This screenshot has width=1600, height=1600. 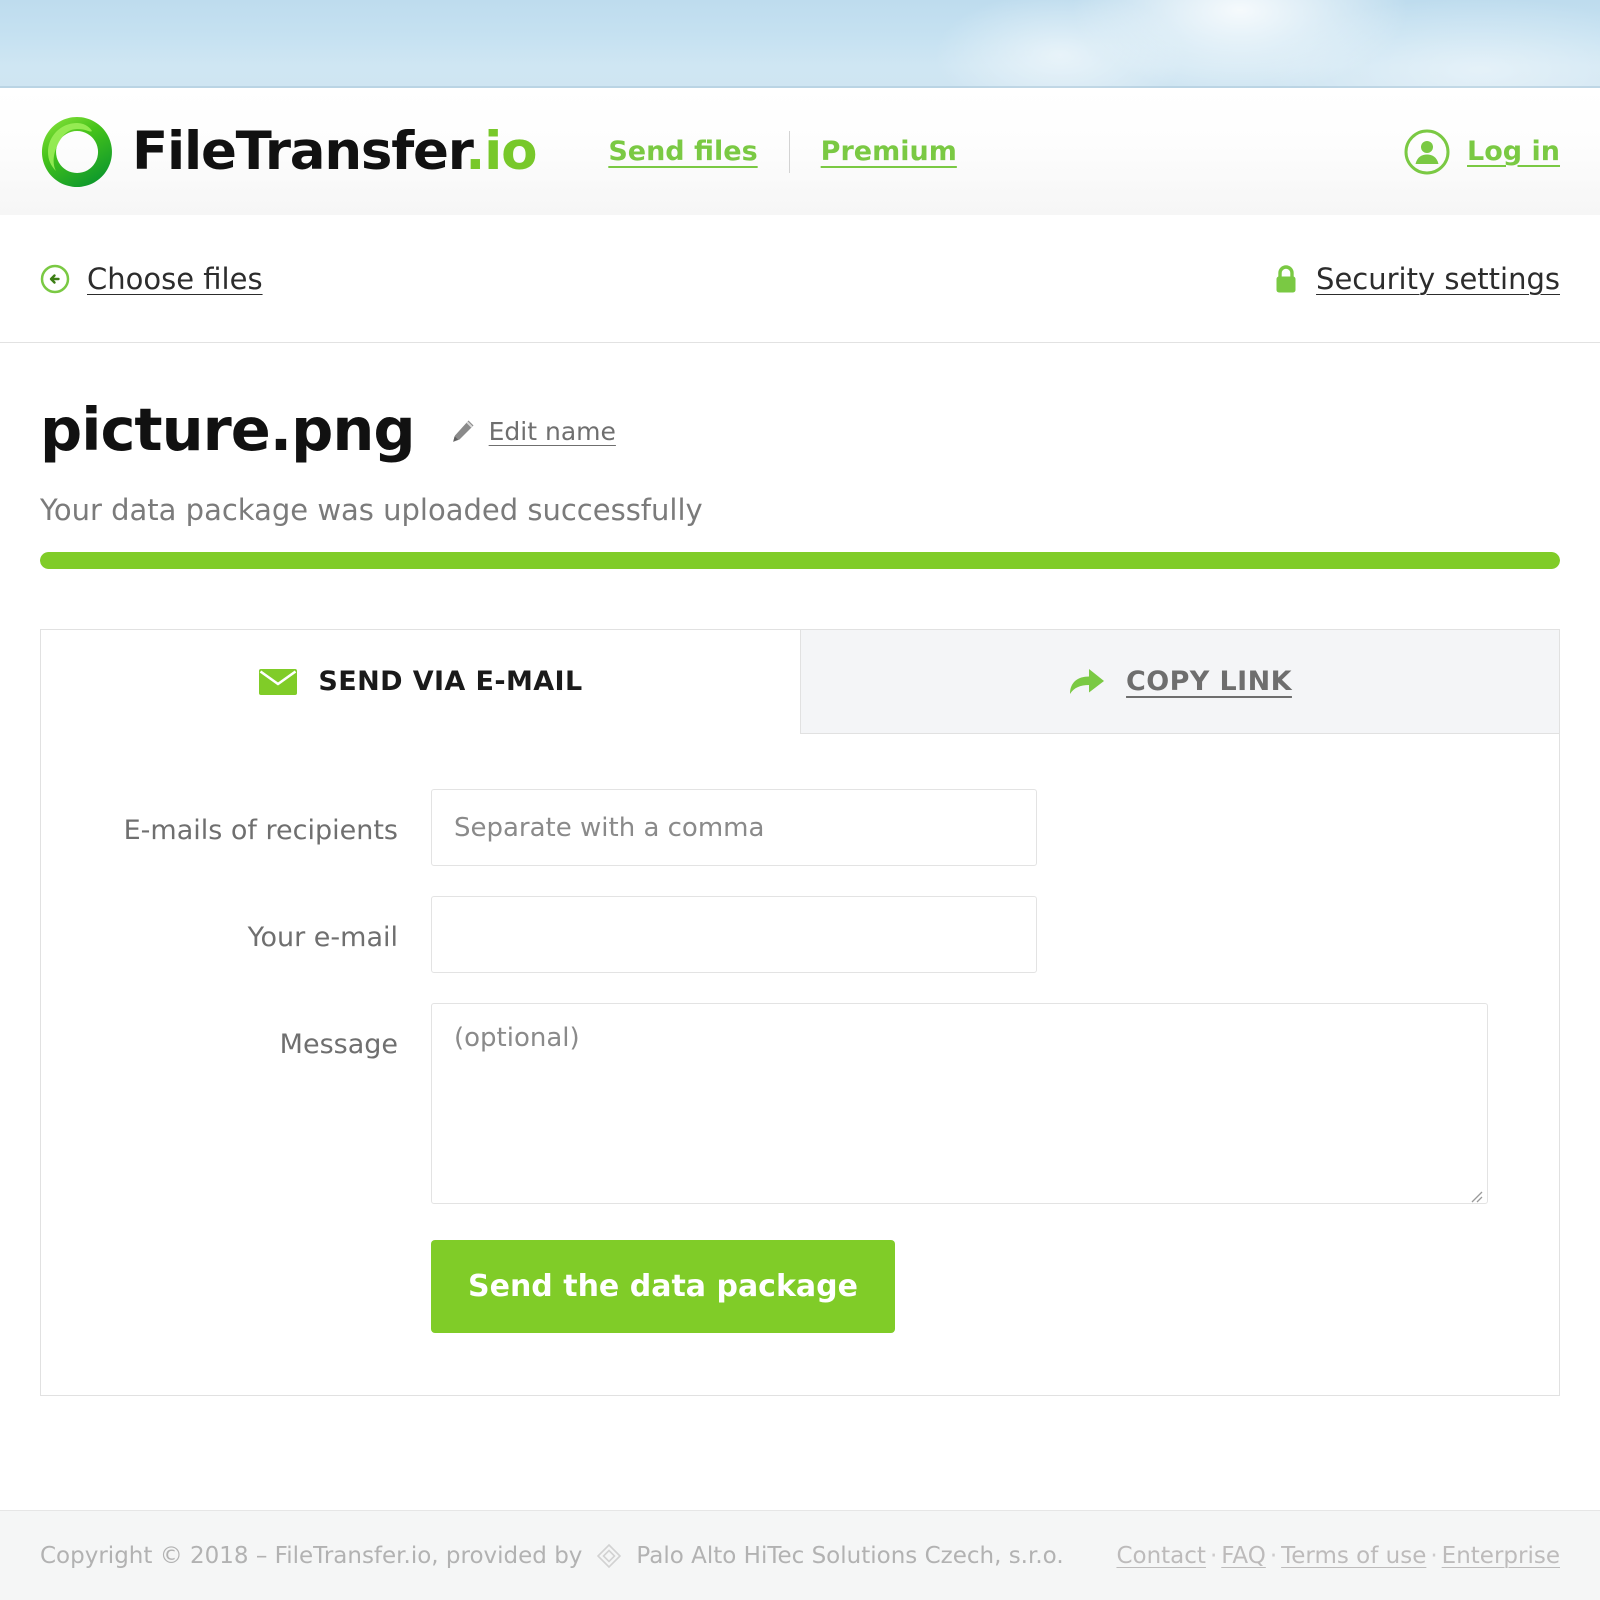 What do you see at coordinates (257, 1286) in the screenshot?
I see `submit-spacer` at bounding box center [257, 1286].